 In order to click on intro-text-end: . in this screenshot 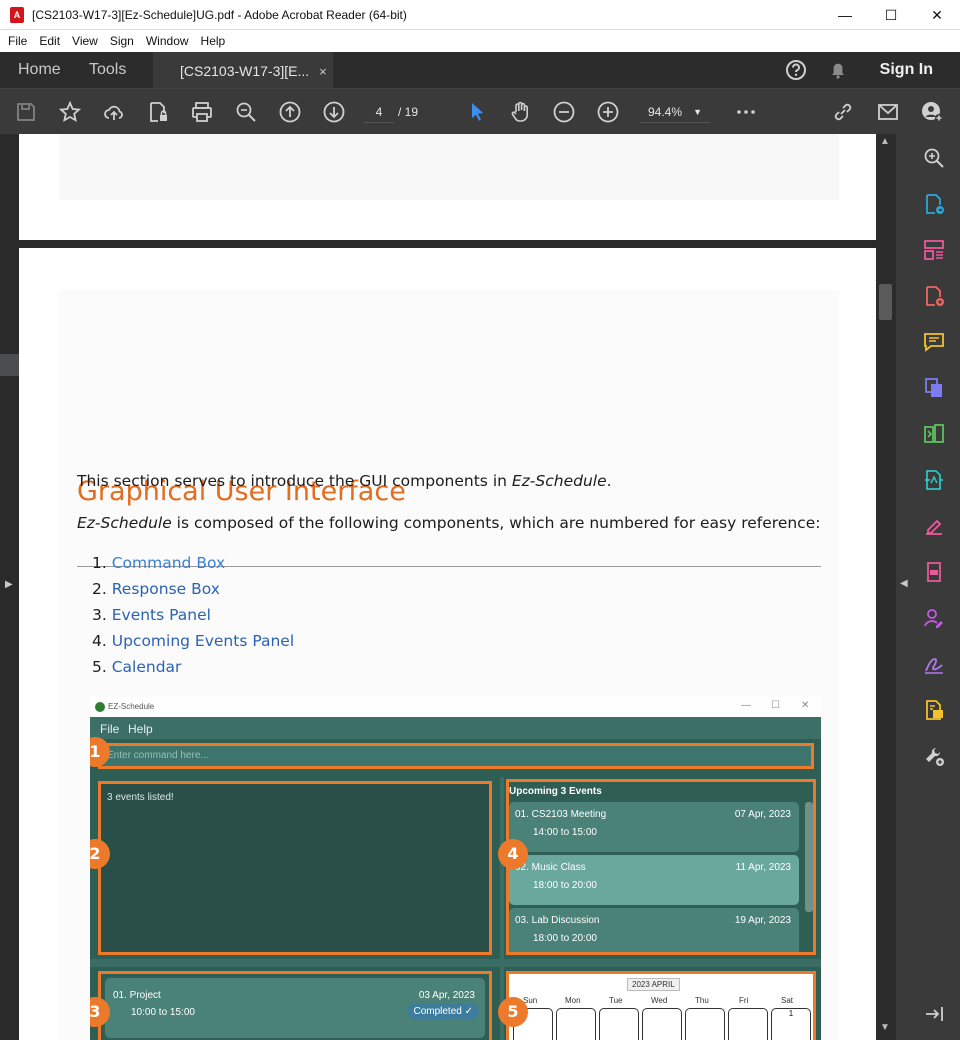, I will do `click(609, 481)`.